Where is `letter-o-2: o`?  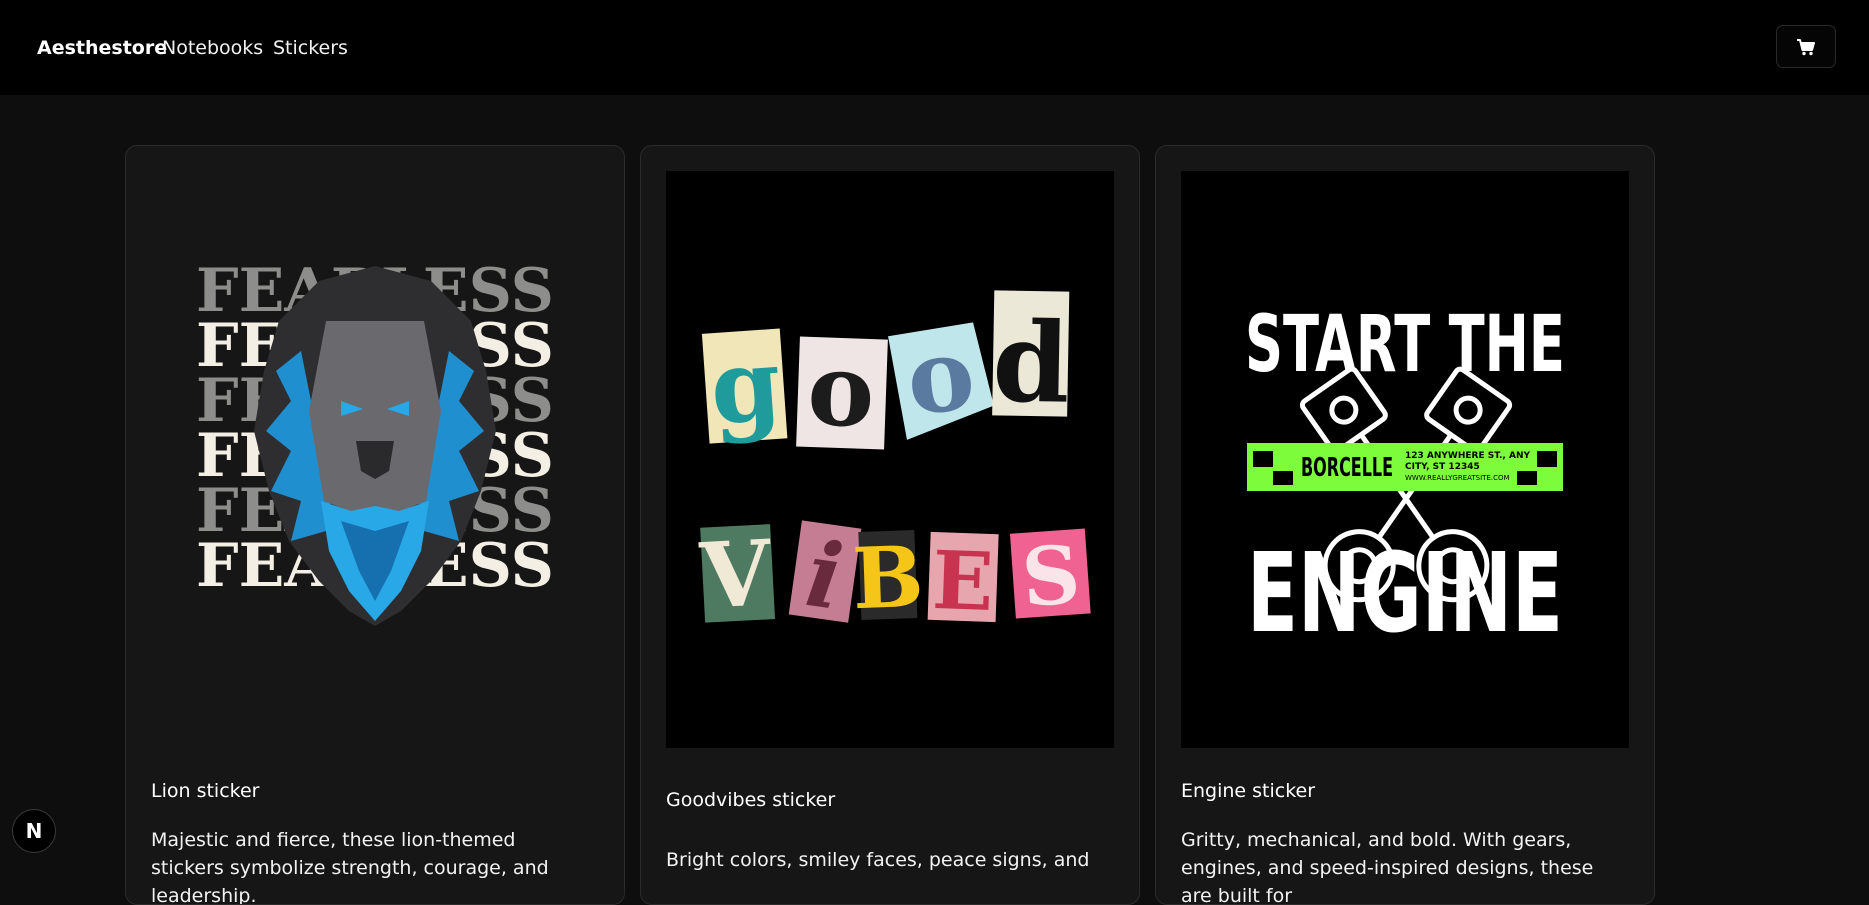
letter-o-2: o is located at coordinates (940, 376).